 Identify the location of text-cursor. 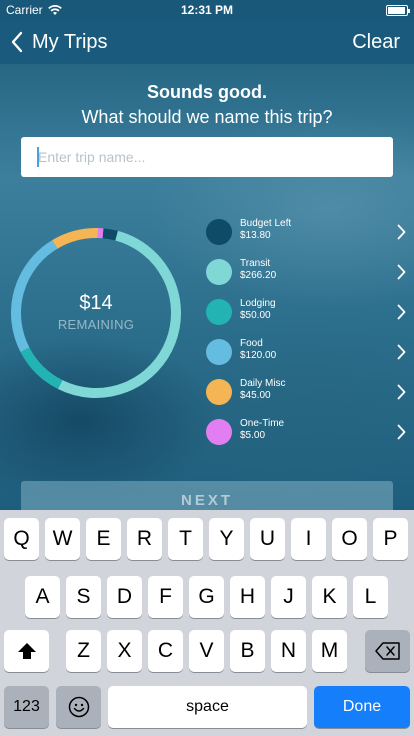
(38, 157).